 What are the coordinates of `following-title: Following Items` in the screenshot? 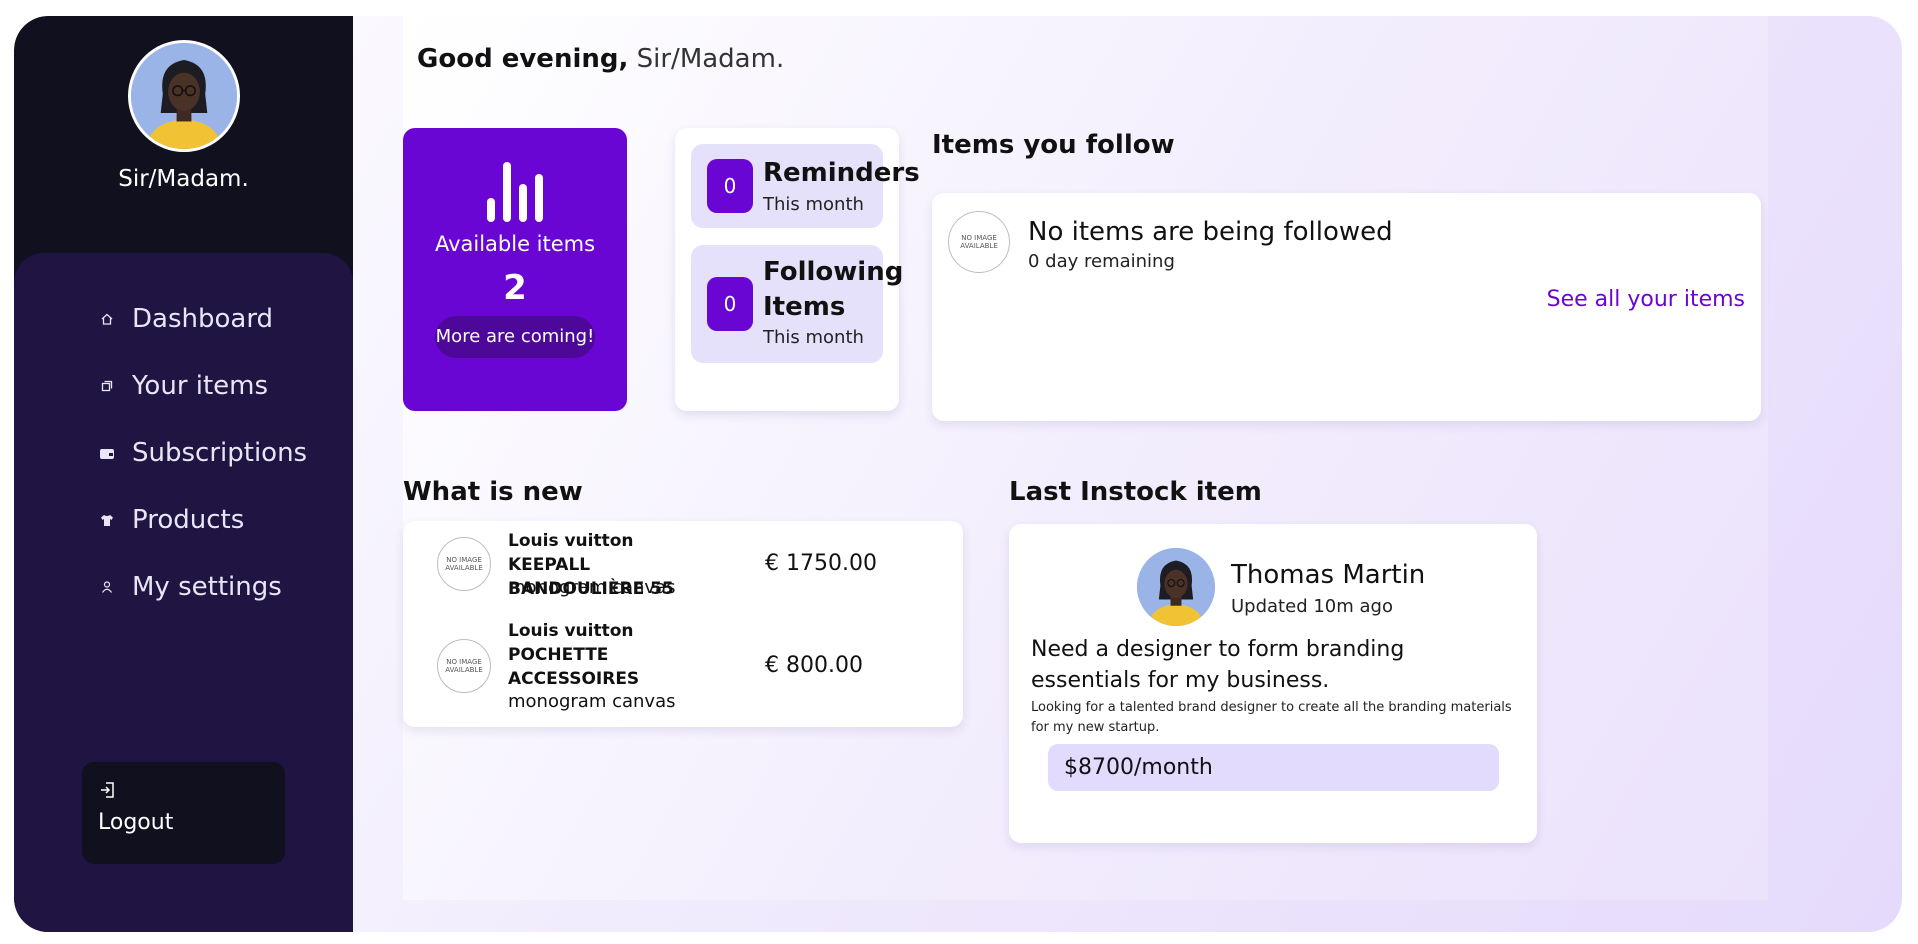 It's located at (833, 289).